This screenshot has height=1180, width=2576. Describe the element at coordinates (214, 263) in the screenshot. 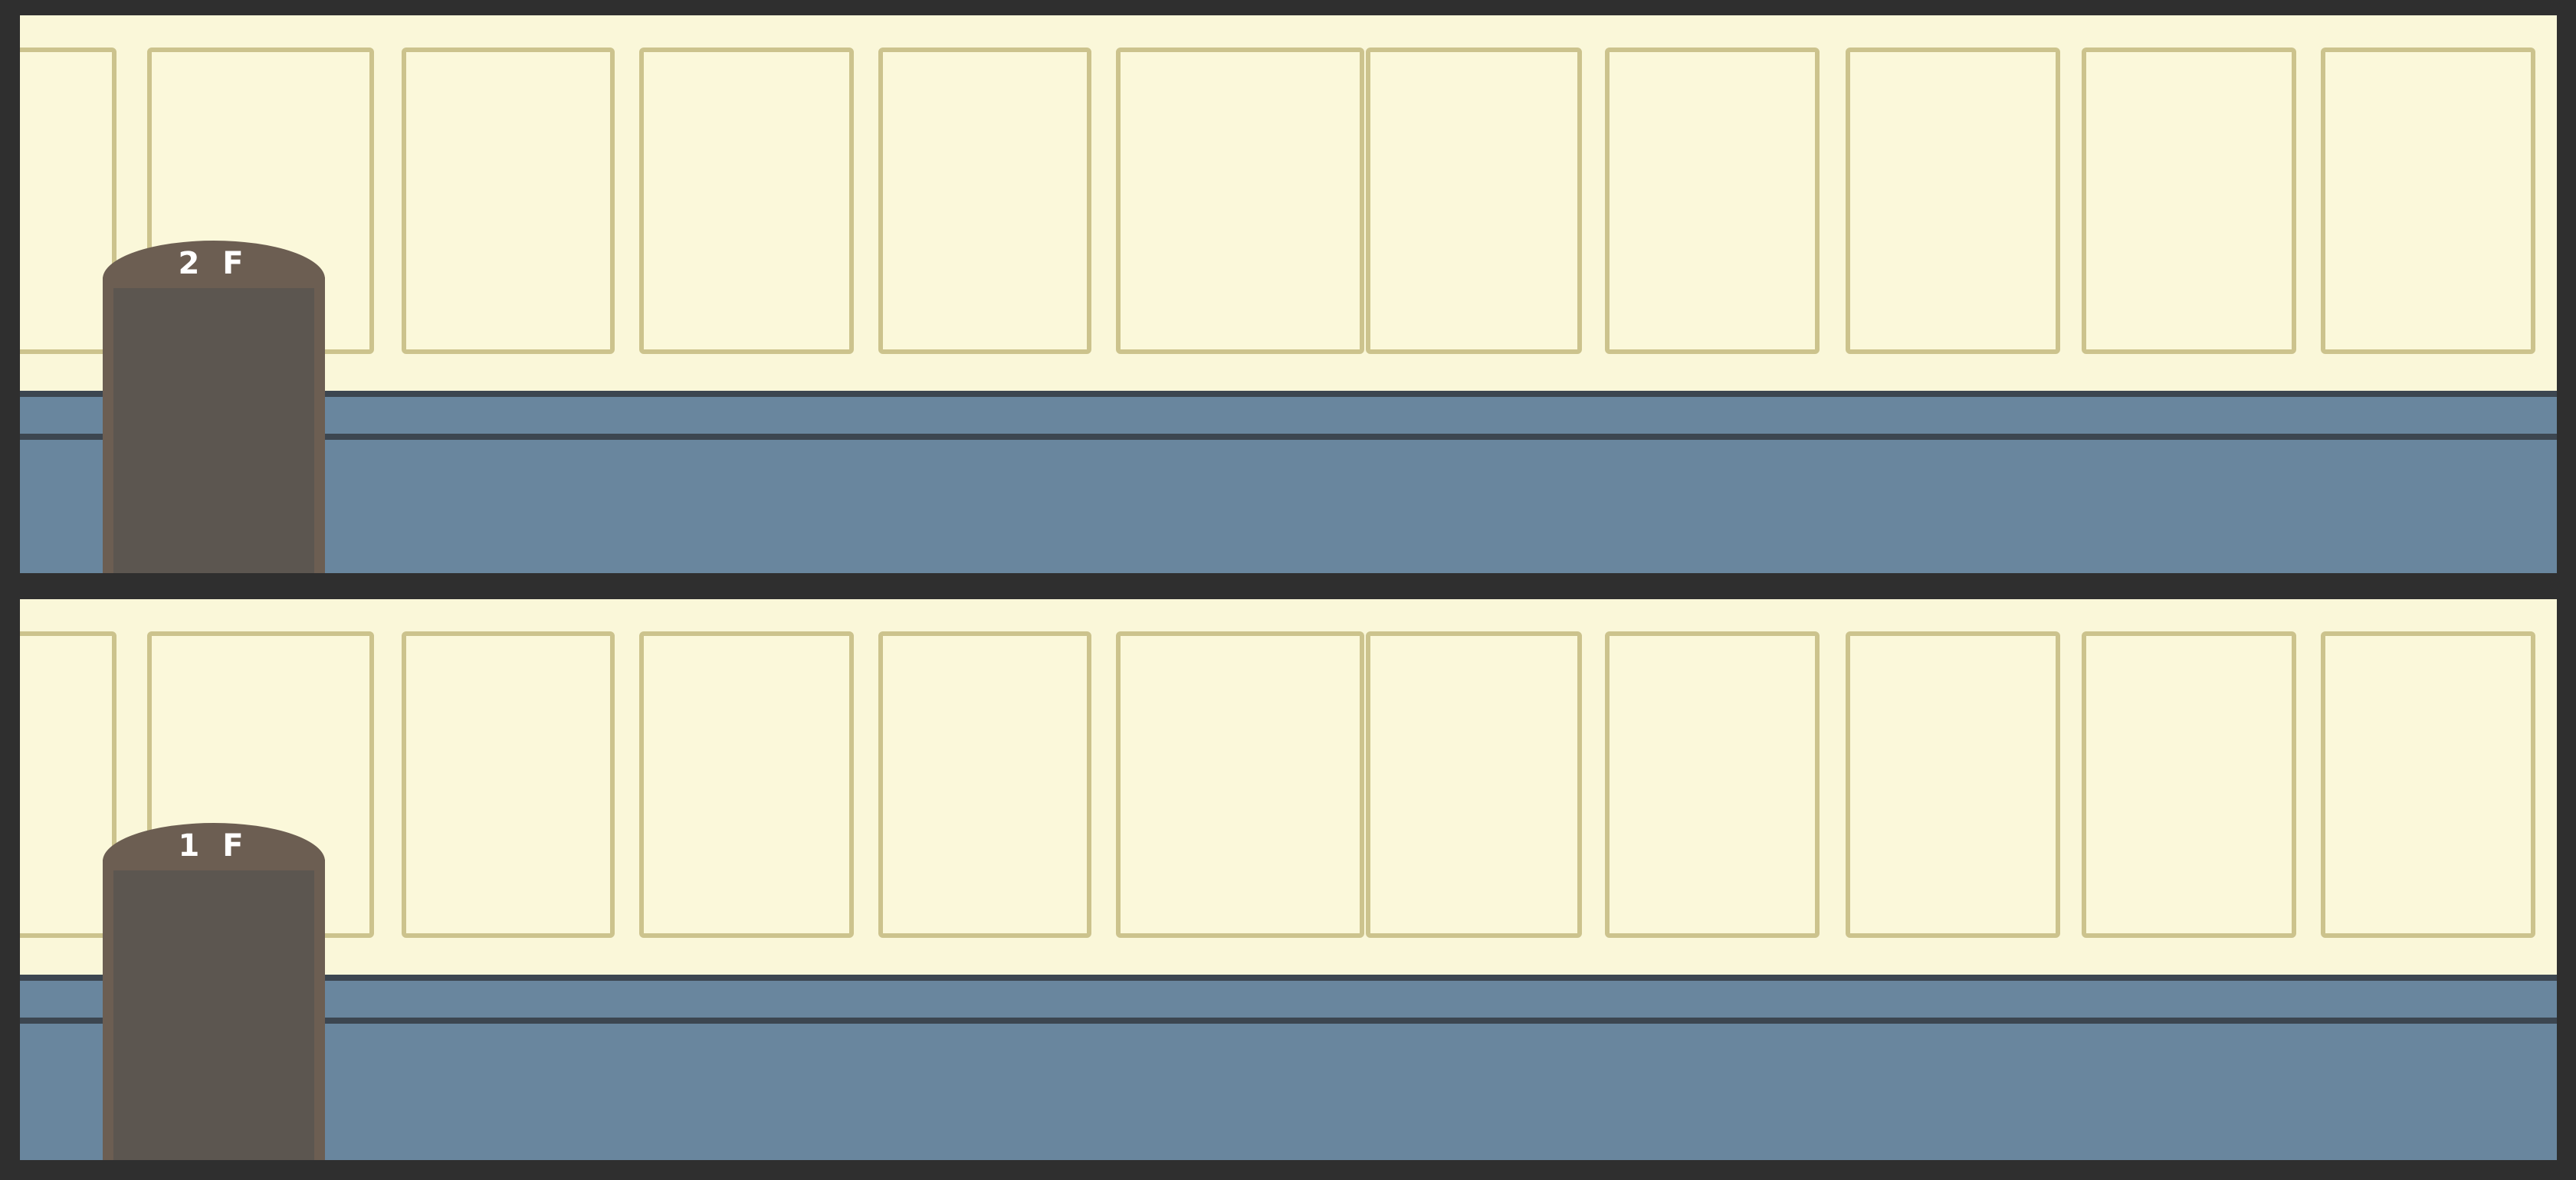

I see `floor-label: 2 F` at that location.